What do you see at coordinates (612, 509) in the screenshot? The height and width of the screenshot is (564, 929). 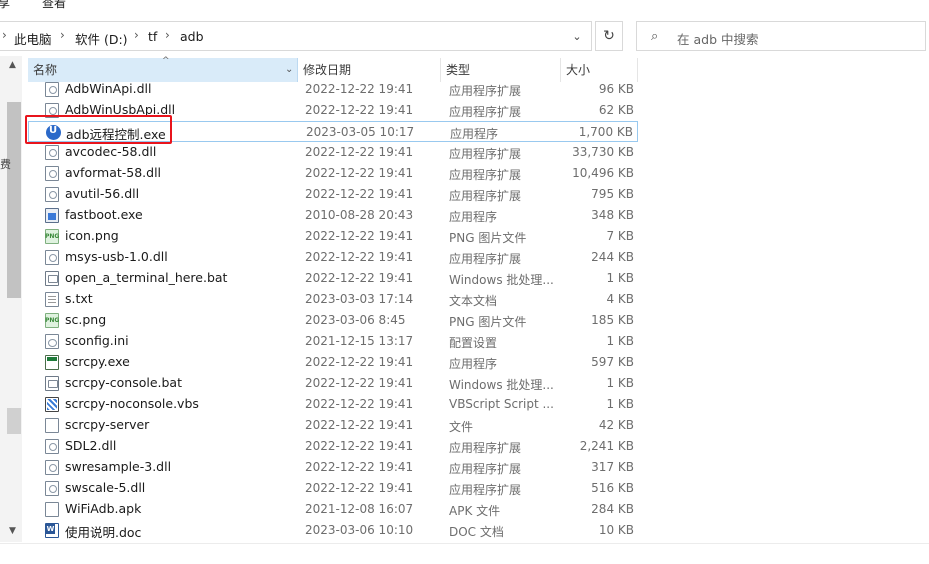 I see `file-size: 284 KB` at bounding box center [612, 509].